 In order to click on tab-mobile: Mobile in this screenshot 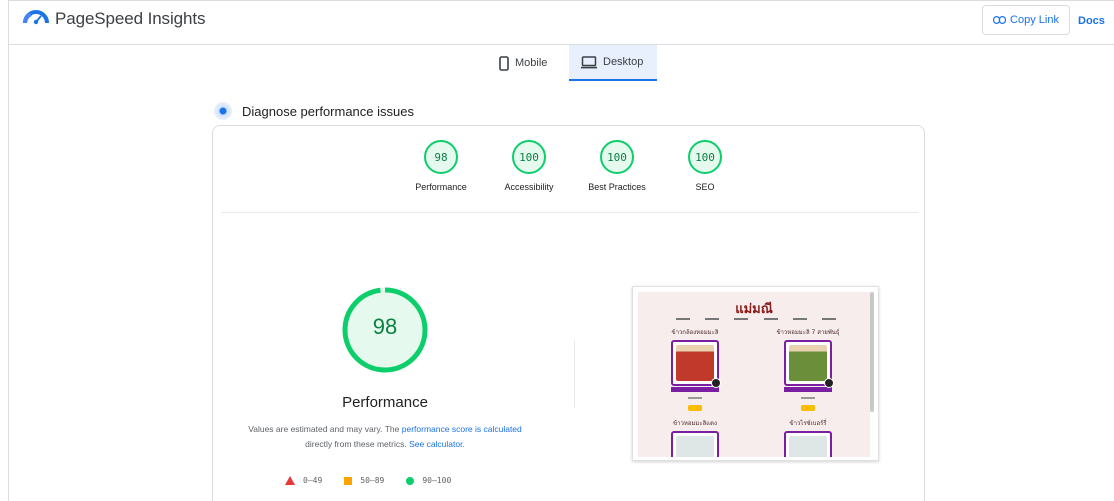, I will do `click(528, 63)`.